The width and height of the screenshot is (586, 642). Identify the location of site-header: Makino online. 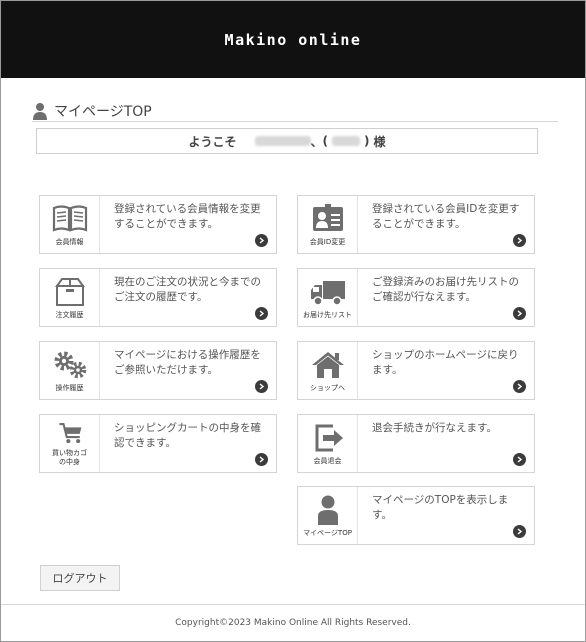
(293, 39).